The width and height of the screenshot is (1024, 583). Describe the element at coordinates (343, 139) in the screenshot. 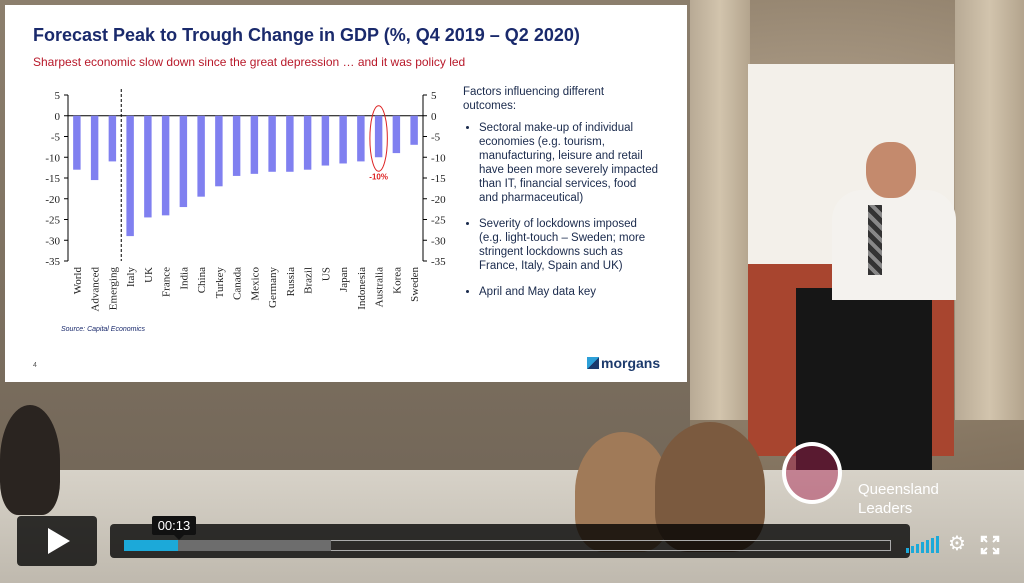

I see `bar-japan` at that location.